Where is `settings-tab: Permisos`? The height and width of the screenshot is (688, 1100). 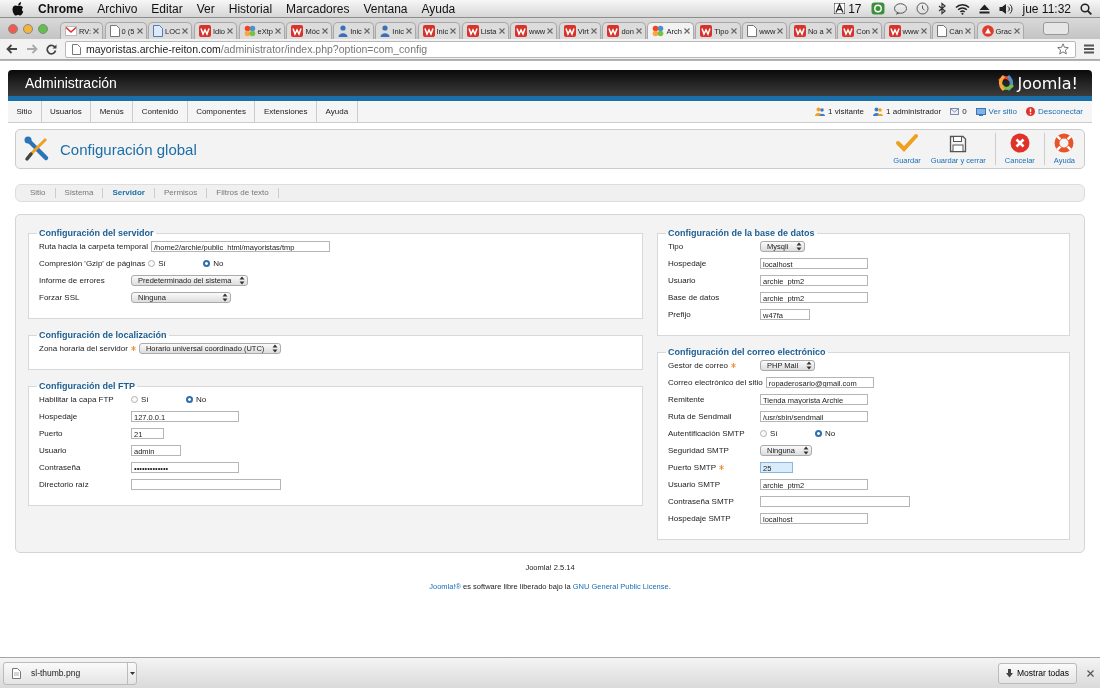
settings-tab: Permisos is located at coordinates (181, 193).